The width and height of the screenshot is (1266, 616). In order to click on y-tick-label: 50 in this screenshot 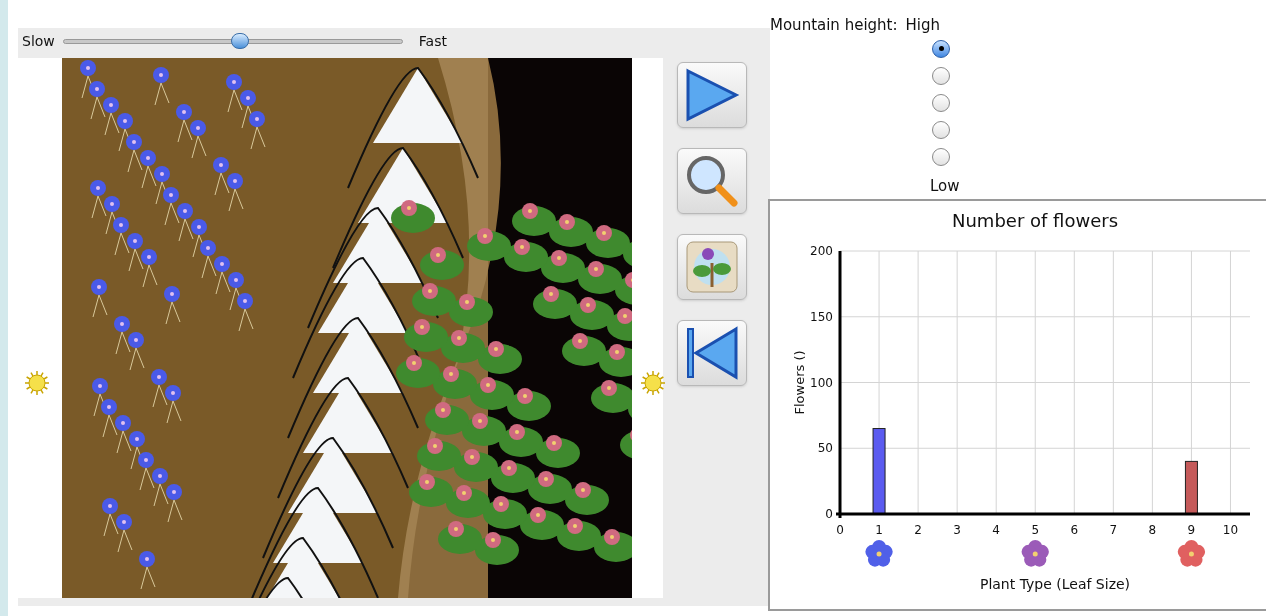, I will do `click(825, 448)`.